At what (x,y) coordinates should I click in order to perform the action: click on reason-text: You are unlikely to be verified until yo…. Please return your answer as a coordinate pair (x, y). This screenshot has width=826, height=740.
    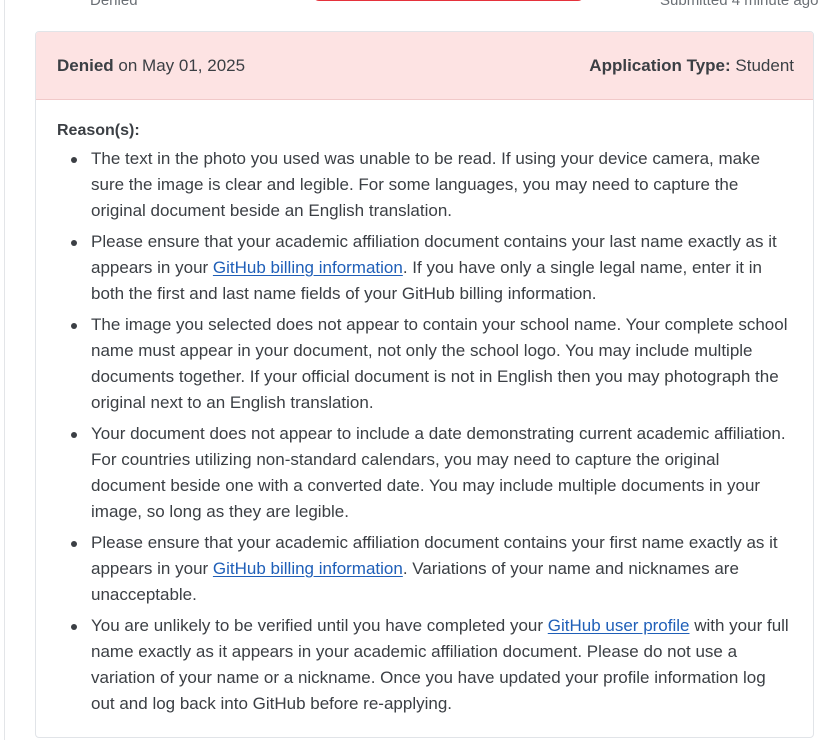
    Looking at the image, I should click on (319, 625).